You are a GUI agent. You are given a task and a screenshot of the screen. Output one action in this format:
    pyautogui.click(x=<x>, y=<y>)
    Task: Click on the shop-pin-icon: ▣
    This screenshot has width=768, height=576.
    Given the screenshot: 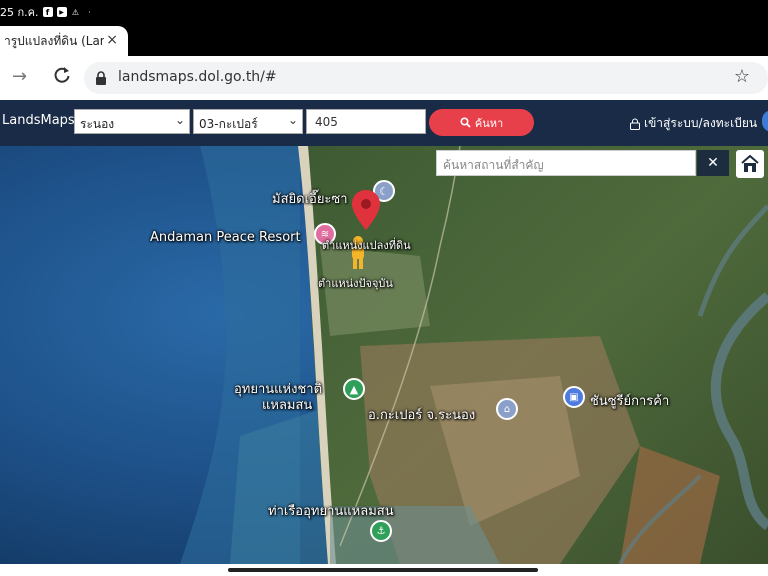 What is the action you would take?
    pyautogui.click(x=574, y=397)
    